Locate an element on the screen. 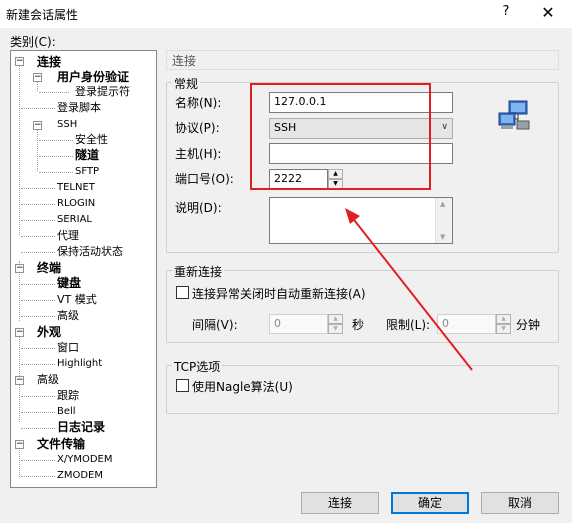 The width and height of the screenshot is (572, 523). annotation-arrow is located at coordinates (409, 289).